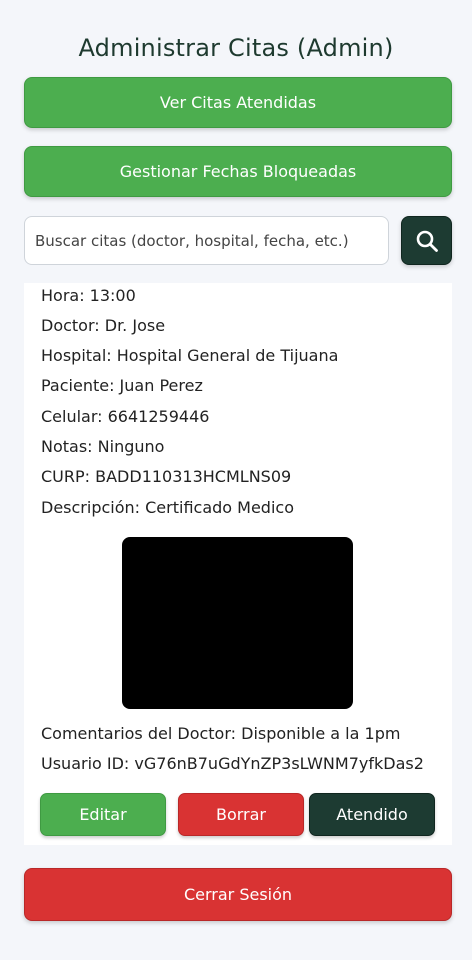 The height and width of the screenshot is (960, 472). I want to click on search-input, so click(206, 240).